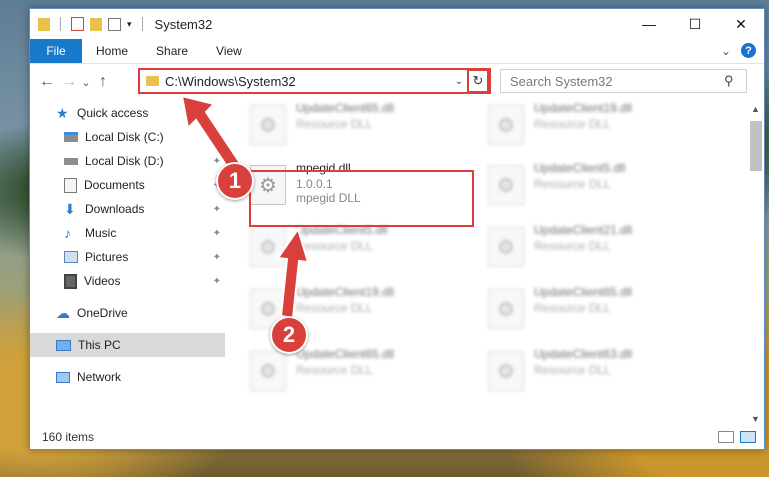 Image resolution: width=769 pixels, height=477 pixels. I want to click on list-item: ⚙ UpdateClient63.dll Resource DLL, so click(603, 372).